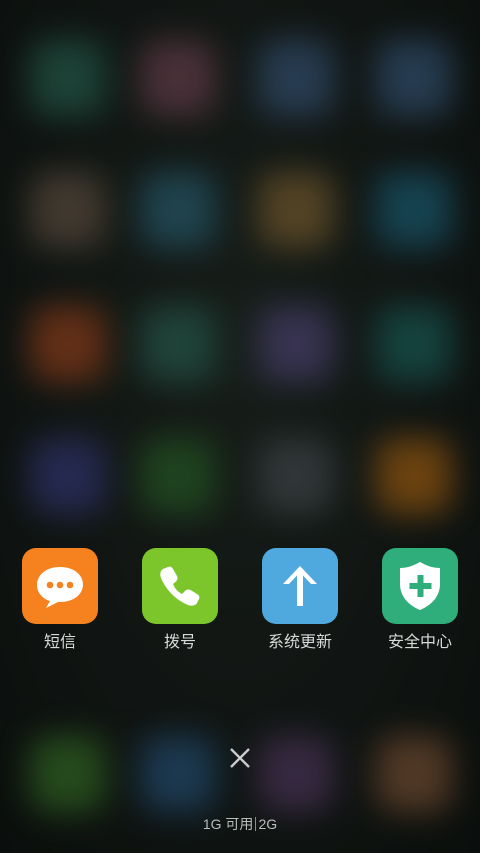 This screenshot has height=853, width=480. What do you see at coordinates (420, 586) in the screenshot?
I see `shield-plus-icon` at bounding box center [420, 586].